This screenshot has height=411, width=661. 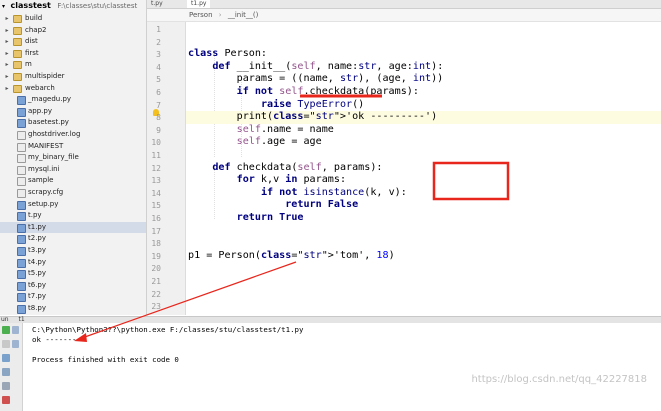 What do you see at coordinates (6, 330) in the screenshot?
I see `rerun-icon` at bounding box center [6, 330].